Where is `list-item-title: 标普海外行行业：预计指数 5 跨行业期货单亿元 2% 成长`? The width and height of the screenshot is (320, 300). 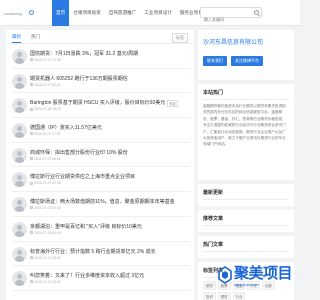 list-item-title: 标普海外行行业：预计指数 5 跨行业期货单亿元 2% 成长 is located at coordinates (93, 251).